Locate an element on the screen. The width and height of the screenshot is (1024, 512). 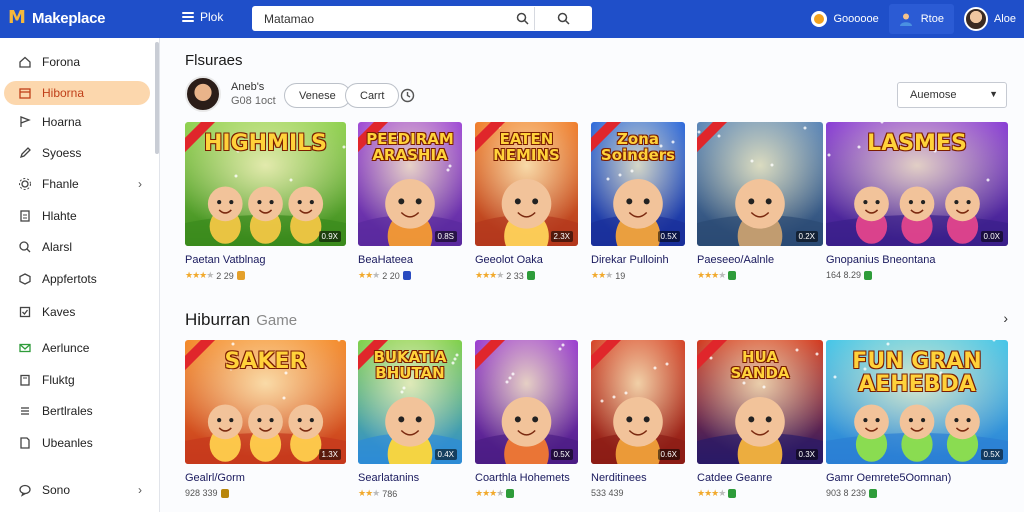
game-card: Zona Soinders 0.5X Direkar Pulloinh ★★★ 19 is located at coordinates (638, 203).